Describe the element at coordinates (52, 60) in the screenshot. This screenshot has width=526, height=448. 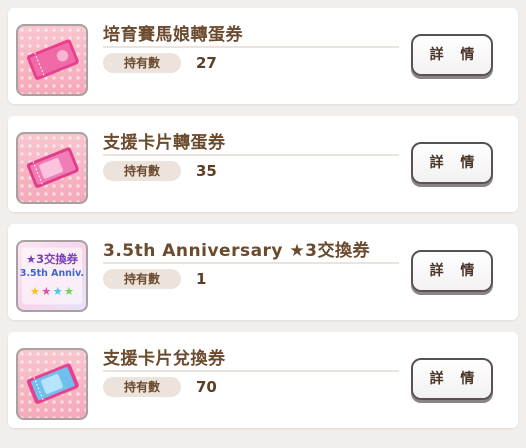
I see `pink-gacha-ticket-icon` at that location.